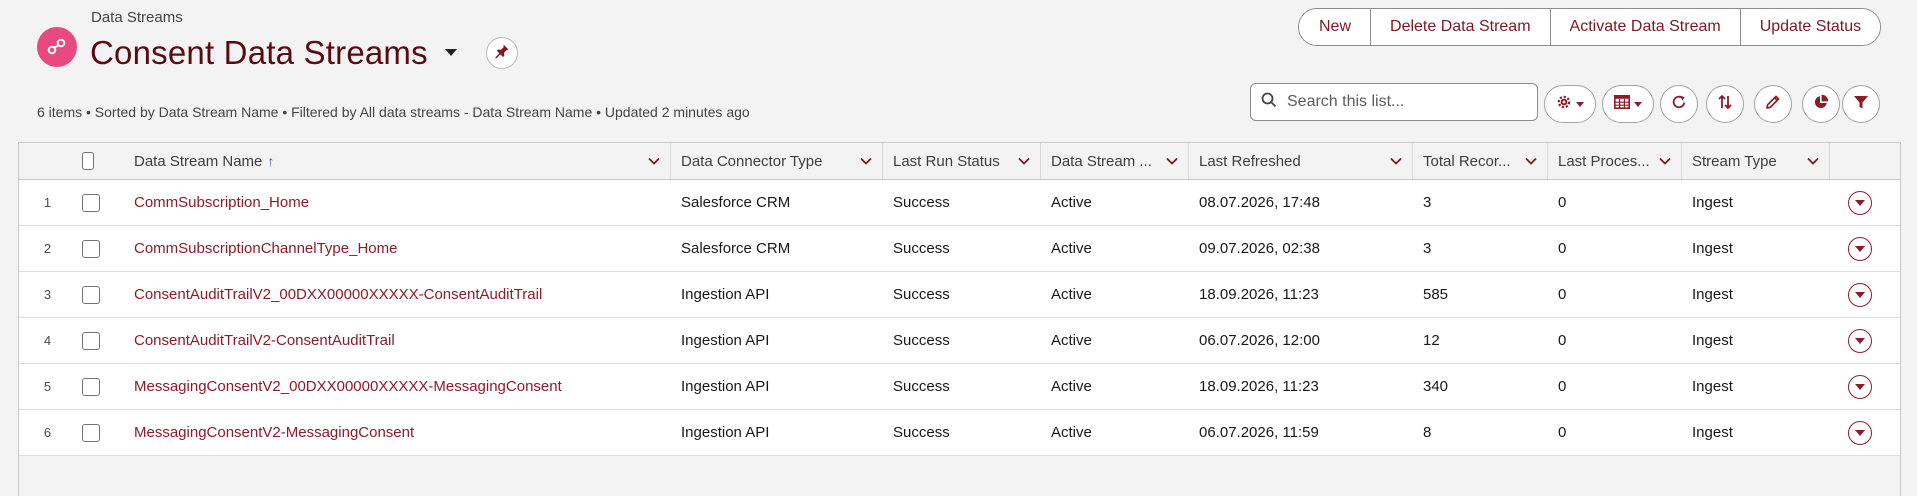 This screenshot has width=1917, height=496. I want to click on row-number: 3, so click(47, 294).